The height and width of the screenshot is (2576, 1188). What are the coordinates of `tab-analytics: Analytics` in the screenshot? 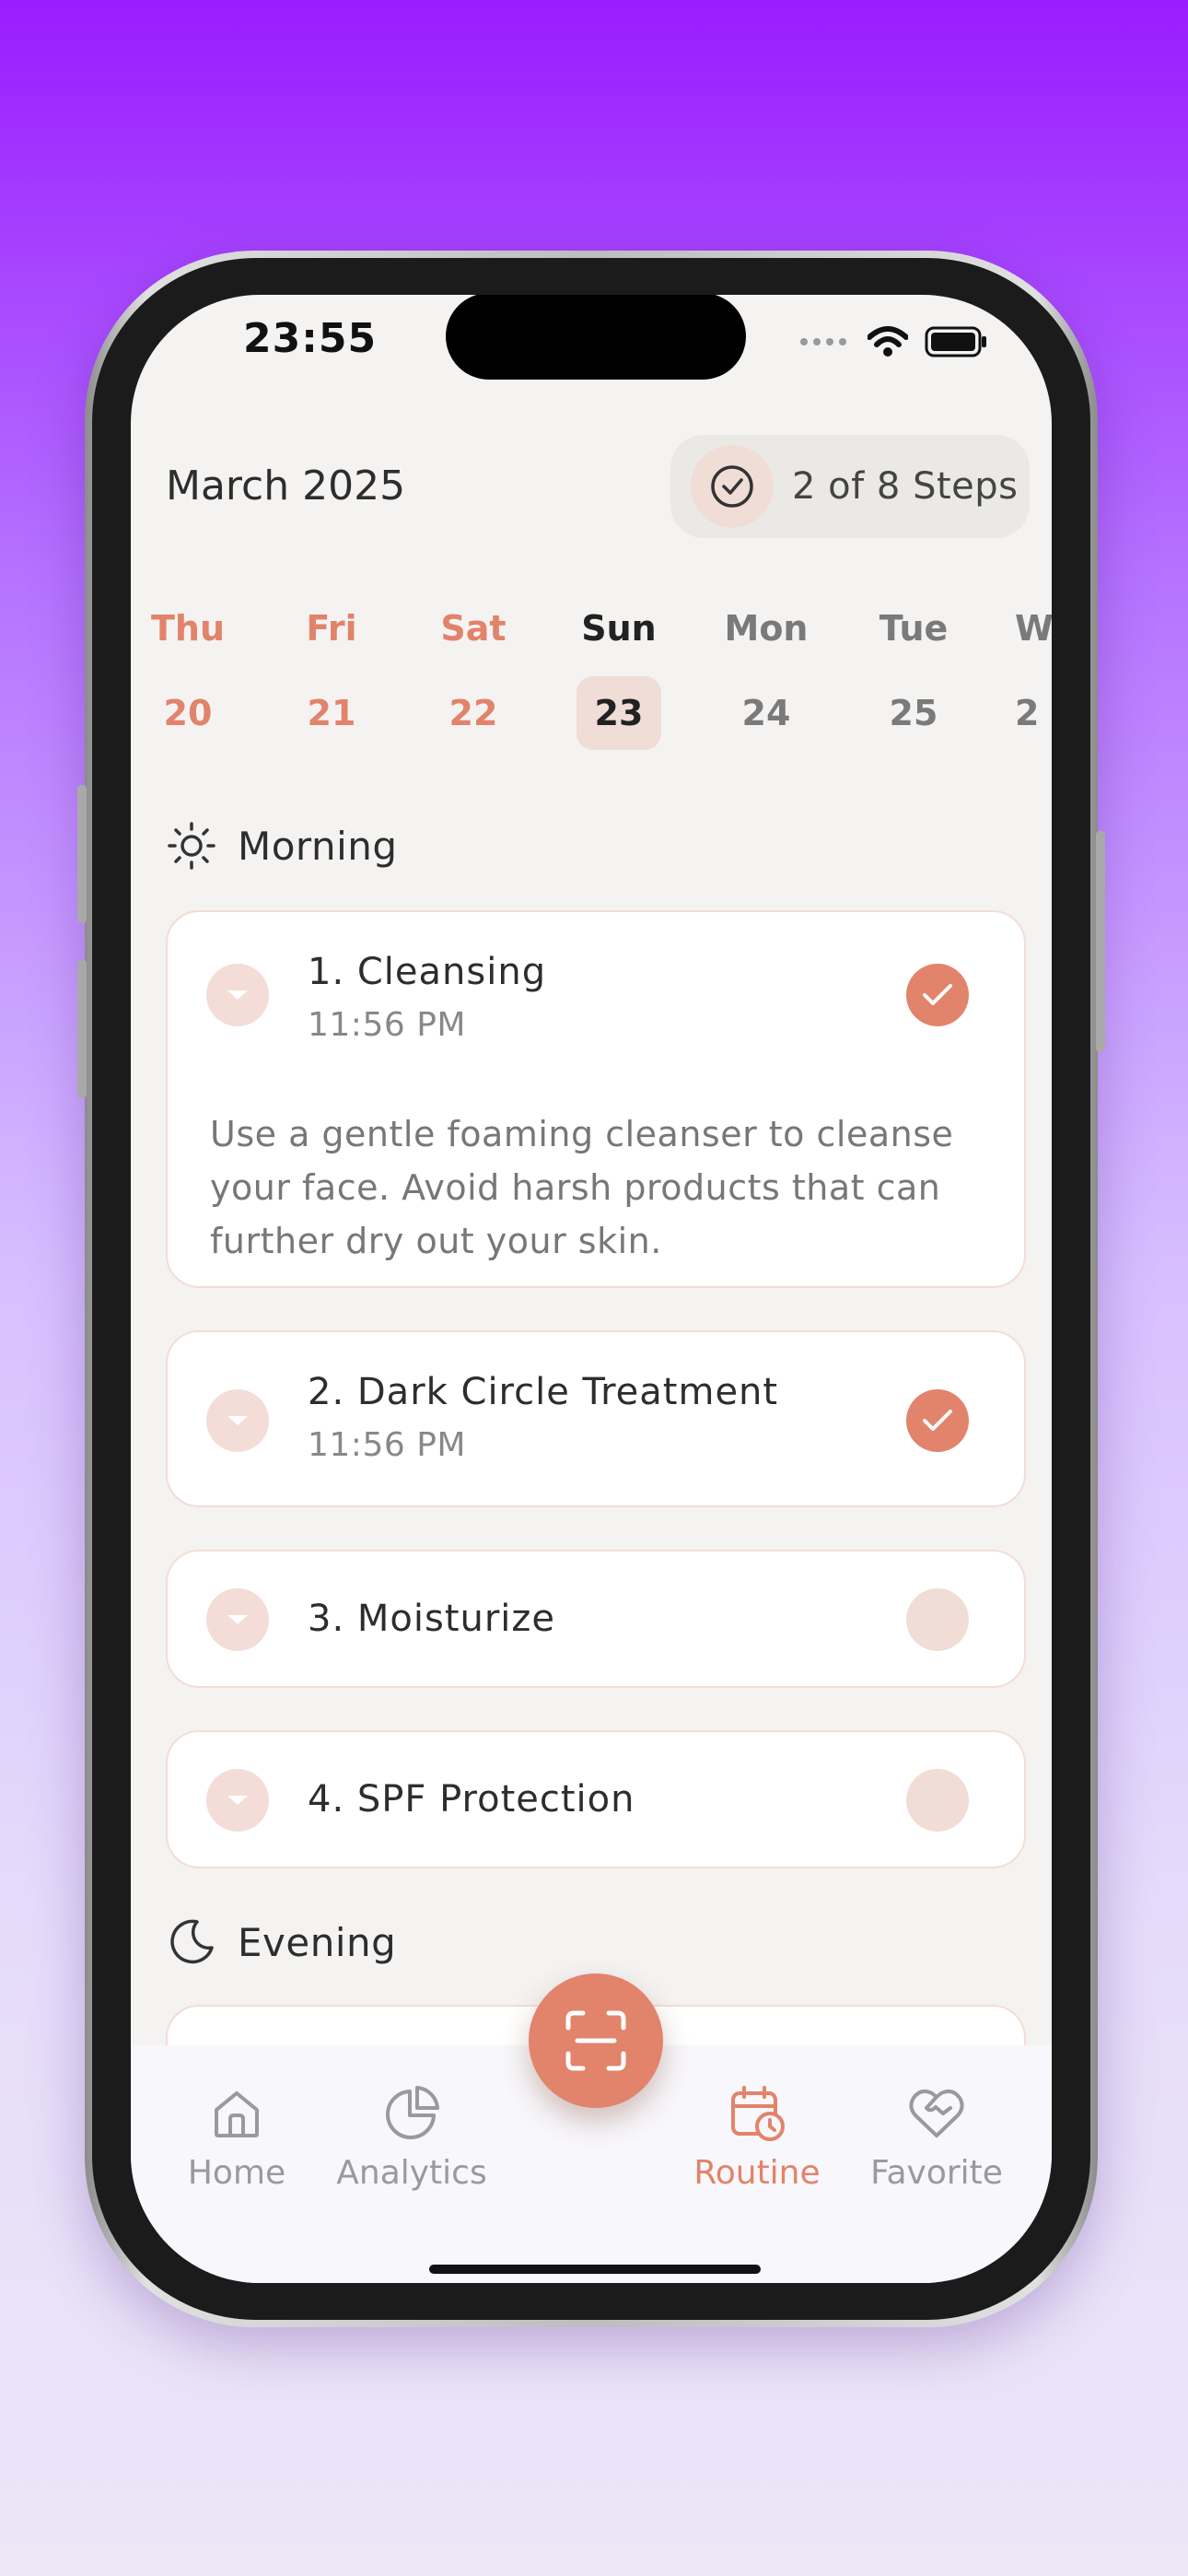 It's located at (411, 2138).